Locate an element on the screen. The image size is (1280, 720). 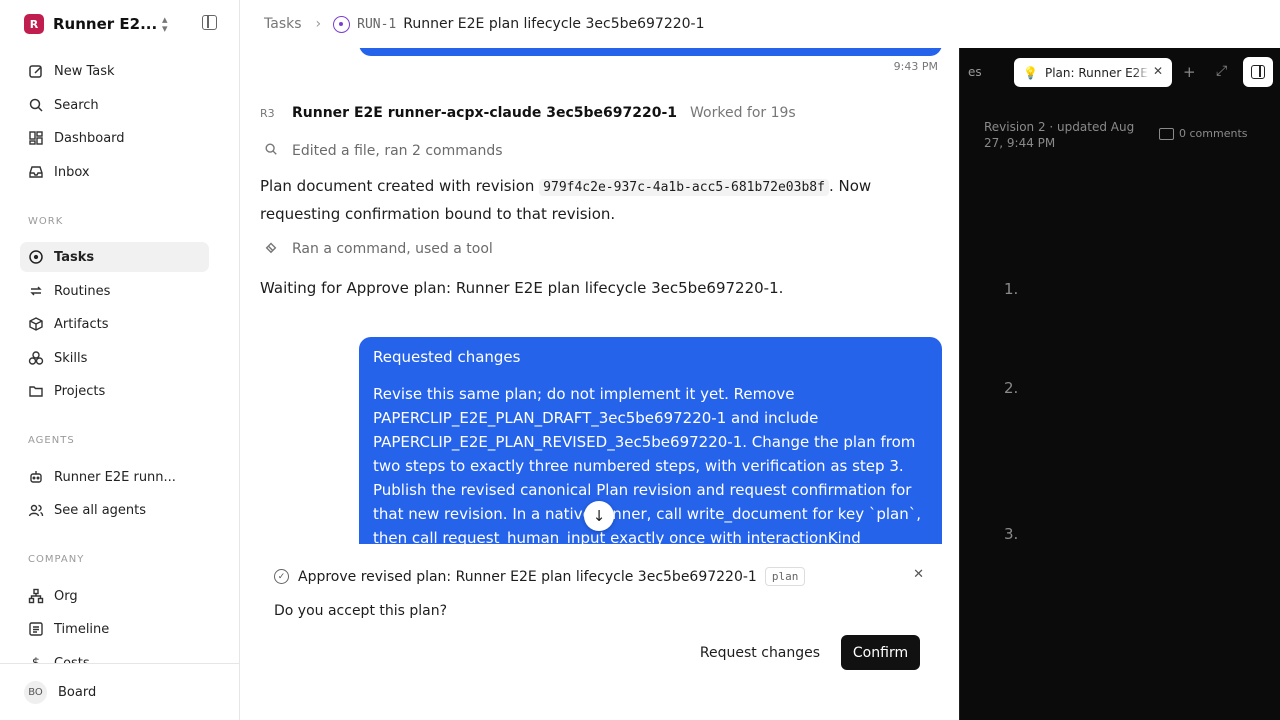
panel-icon is located at coordinates (1258, 72).